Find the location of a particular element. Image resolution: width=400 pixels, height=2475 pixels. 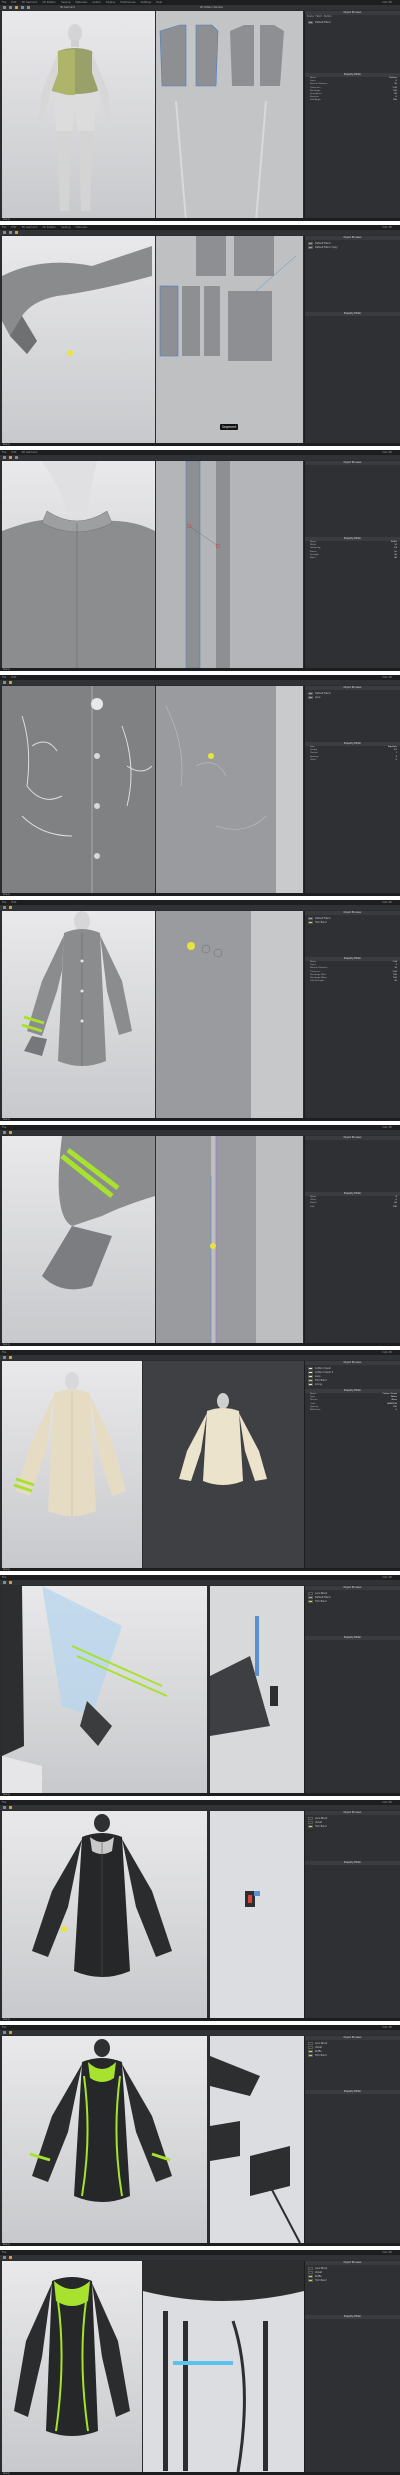

tab-button: Button is located at coordinates (327, 17).